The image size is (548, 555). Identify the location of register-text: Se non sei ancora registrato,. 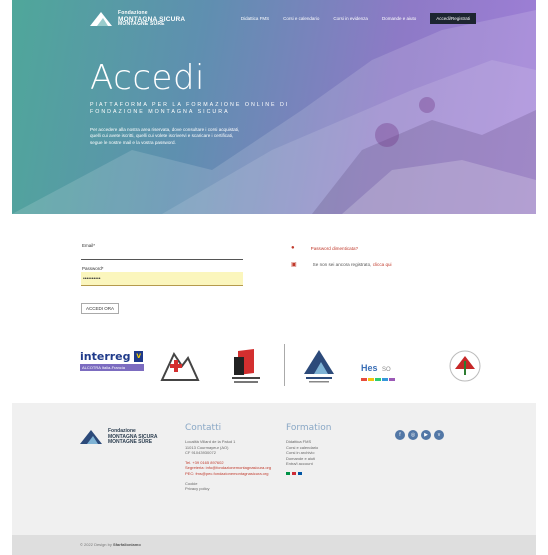
(342, 264).